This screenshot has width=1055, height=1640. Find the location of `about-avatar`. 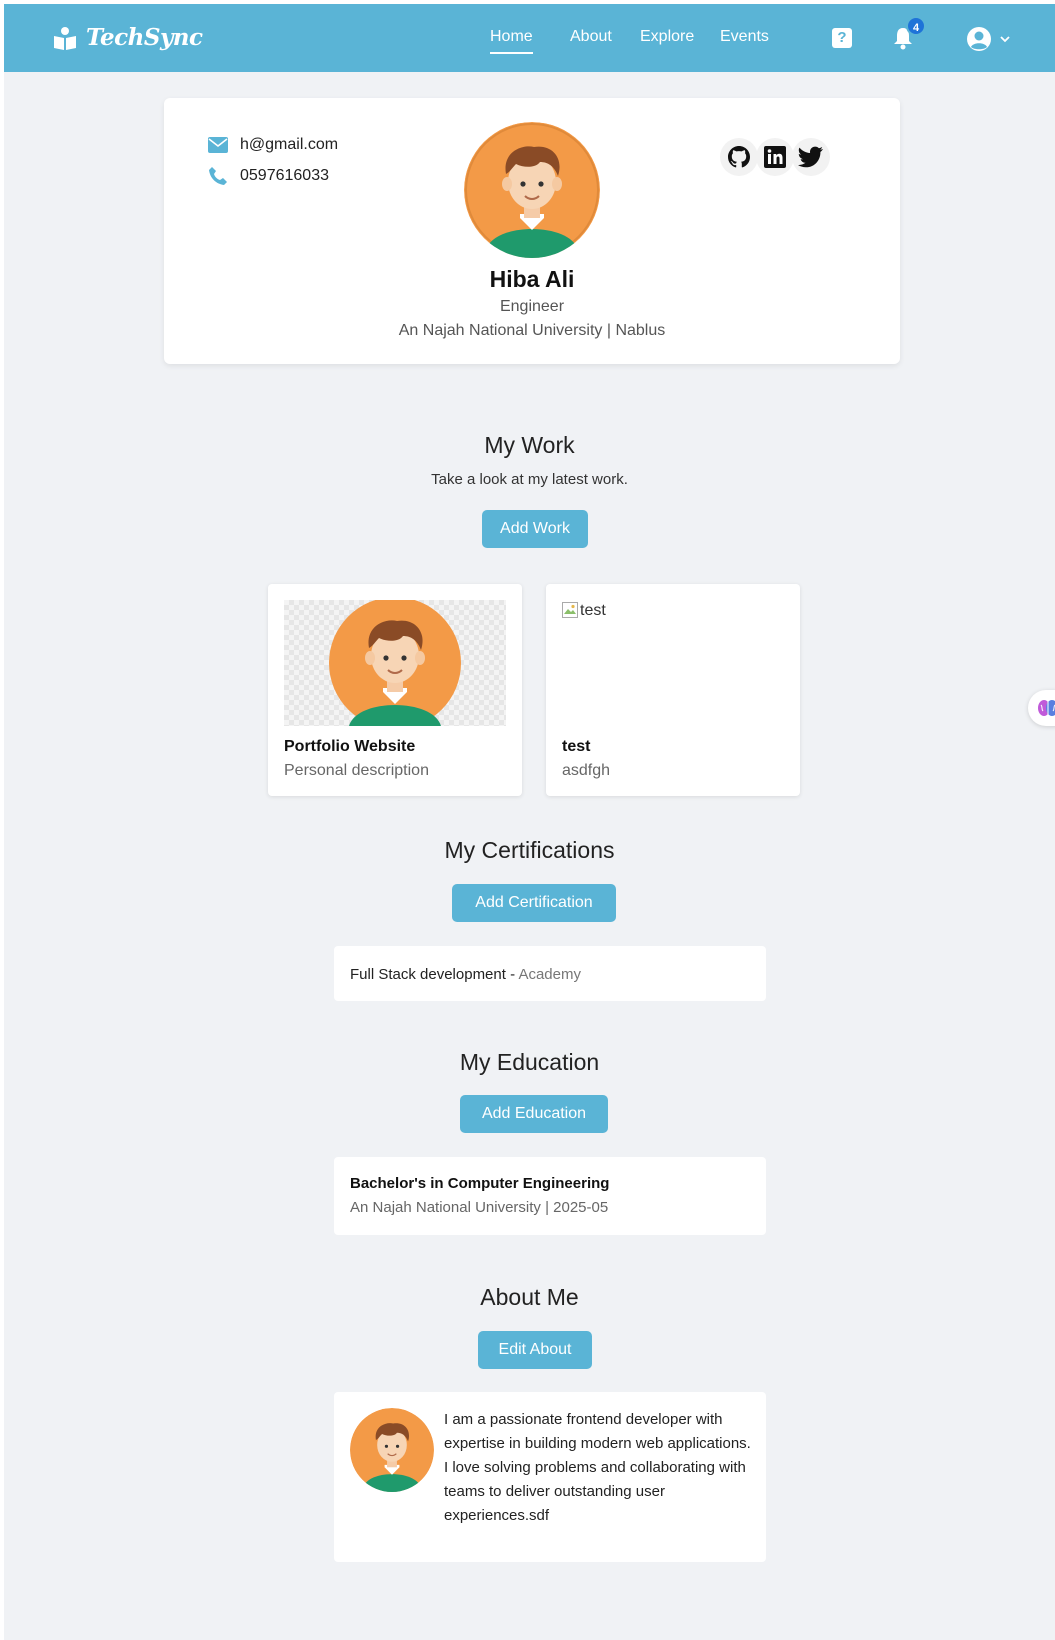

about-avatar is located at coordinates (392, 1450).